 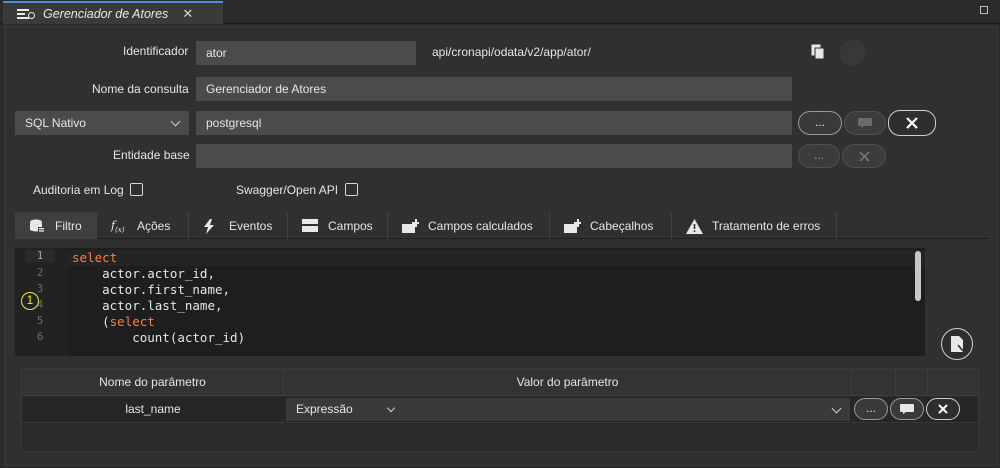 I want to click on column-header-param-value: Valor do parâmetro, so click(x=568, y=382).